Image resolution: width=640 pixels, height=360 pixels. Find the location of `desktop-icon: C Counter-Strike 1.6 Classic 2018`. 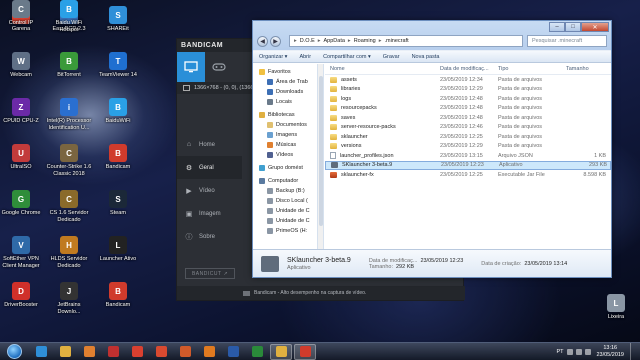

desktop-icon: C Counter-Strike 1.6 Classic 2018 is located at coordinates (69, 161).